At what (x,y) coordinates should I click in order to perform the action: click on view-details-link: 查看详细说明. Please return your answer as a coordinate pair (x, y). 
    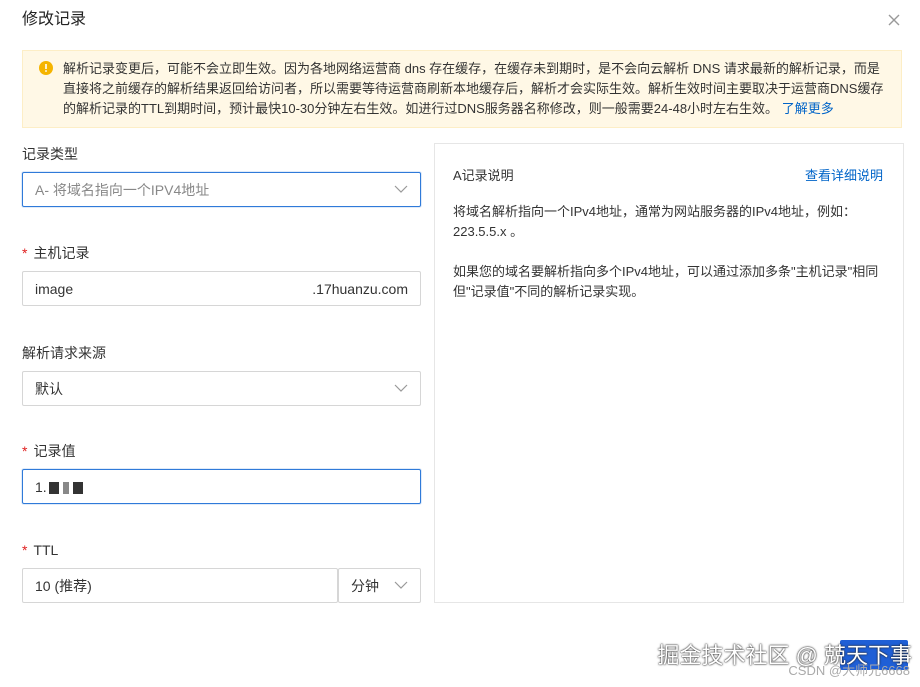
    Looking at the image, I should click on (844, 174).